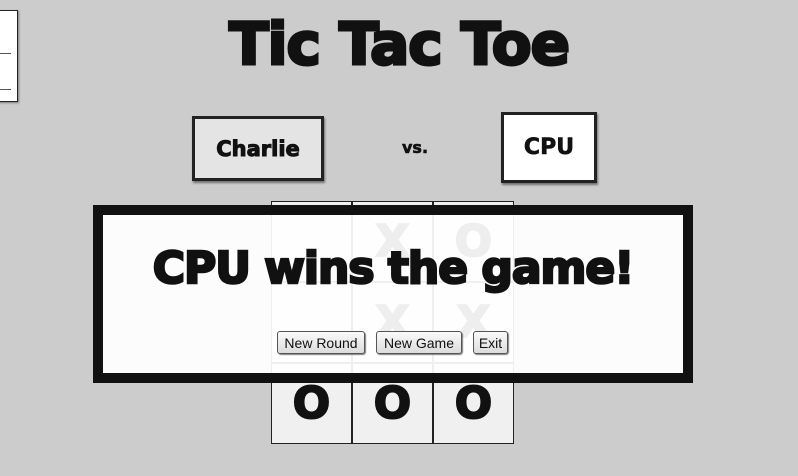 The width and height of the screenshot is (798, 476). I want to click on new-round-button: New Round, so click(321, 342).